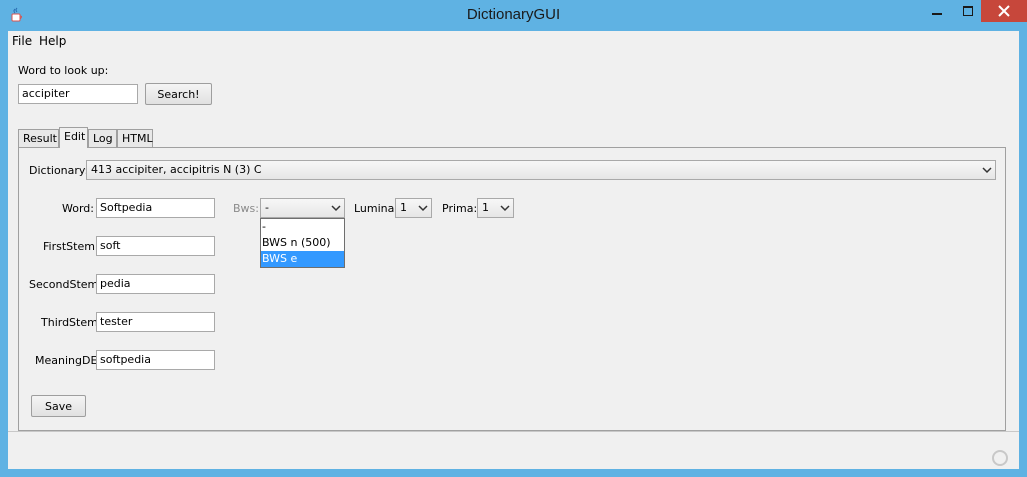  I want to click on meaning-de-label: MeaningDE:, so click(68, 360).